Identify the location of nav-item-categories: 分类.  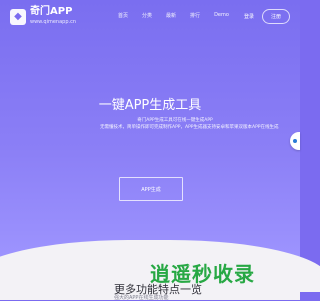
(147, 15).